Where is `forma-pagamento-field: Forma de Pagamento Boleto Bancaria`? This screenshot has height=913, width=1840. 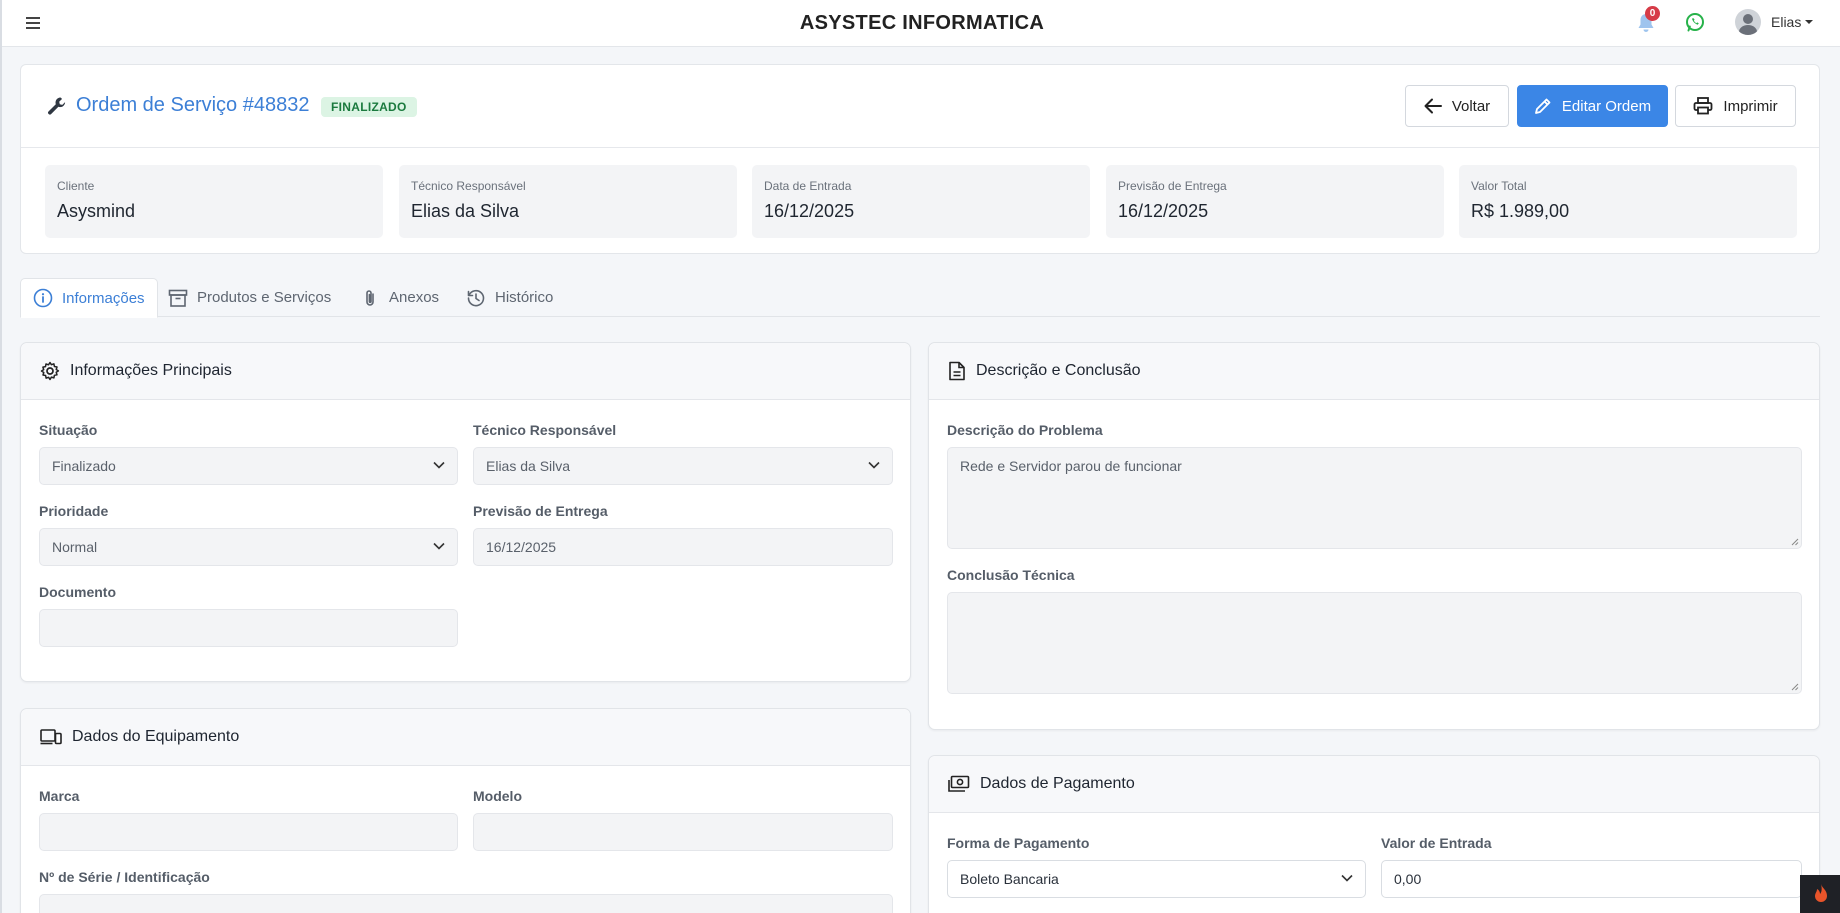
forma-pagamento-field: Forma de Pagamento Boleto Bancaria is located at coordinates (1156, 866).